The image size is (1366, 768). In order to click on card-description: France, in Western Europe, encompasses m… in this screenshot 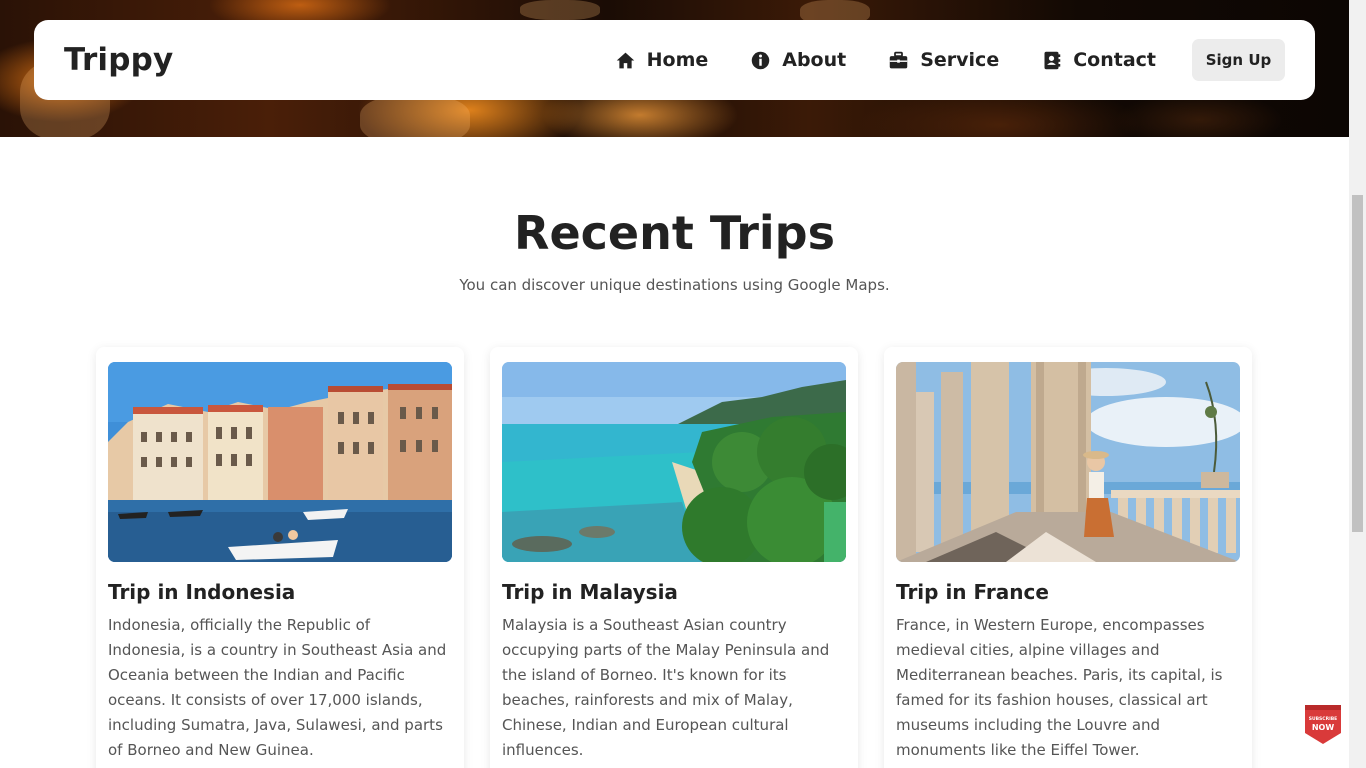, I will do `click(1059, 687)`.